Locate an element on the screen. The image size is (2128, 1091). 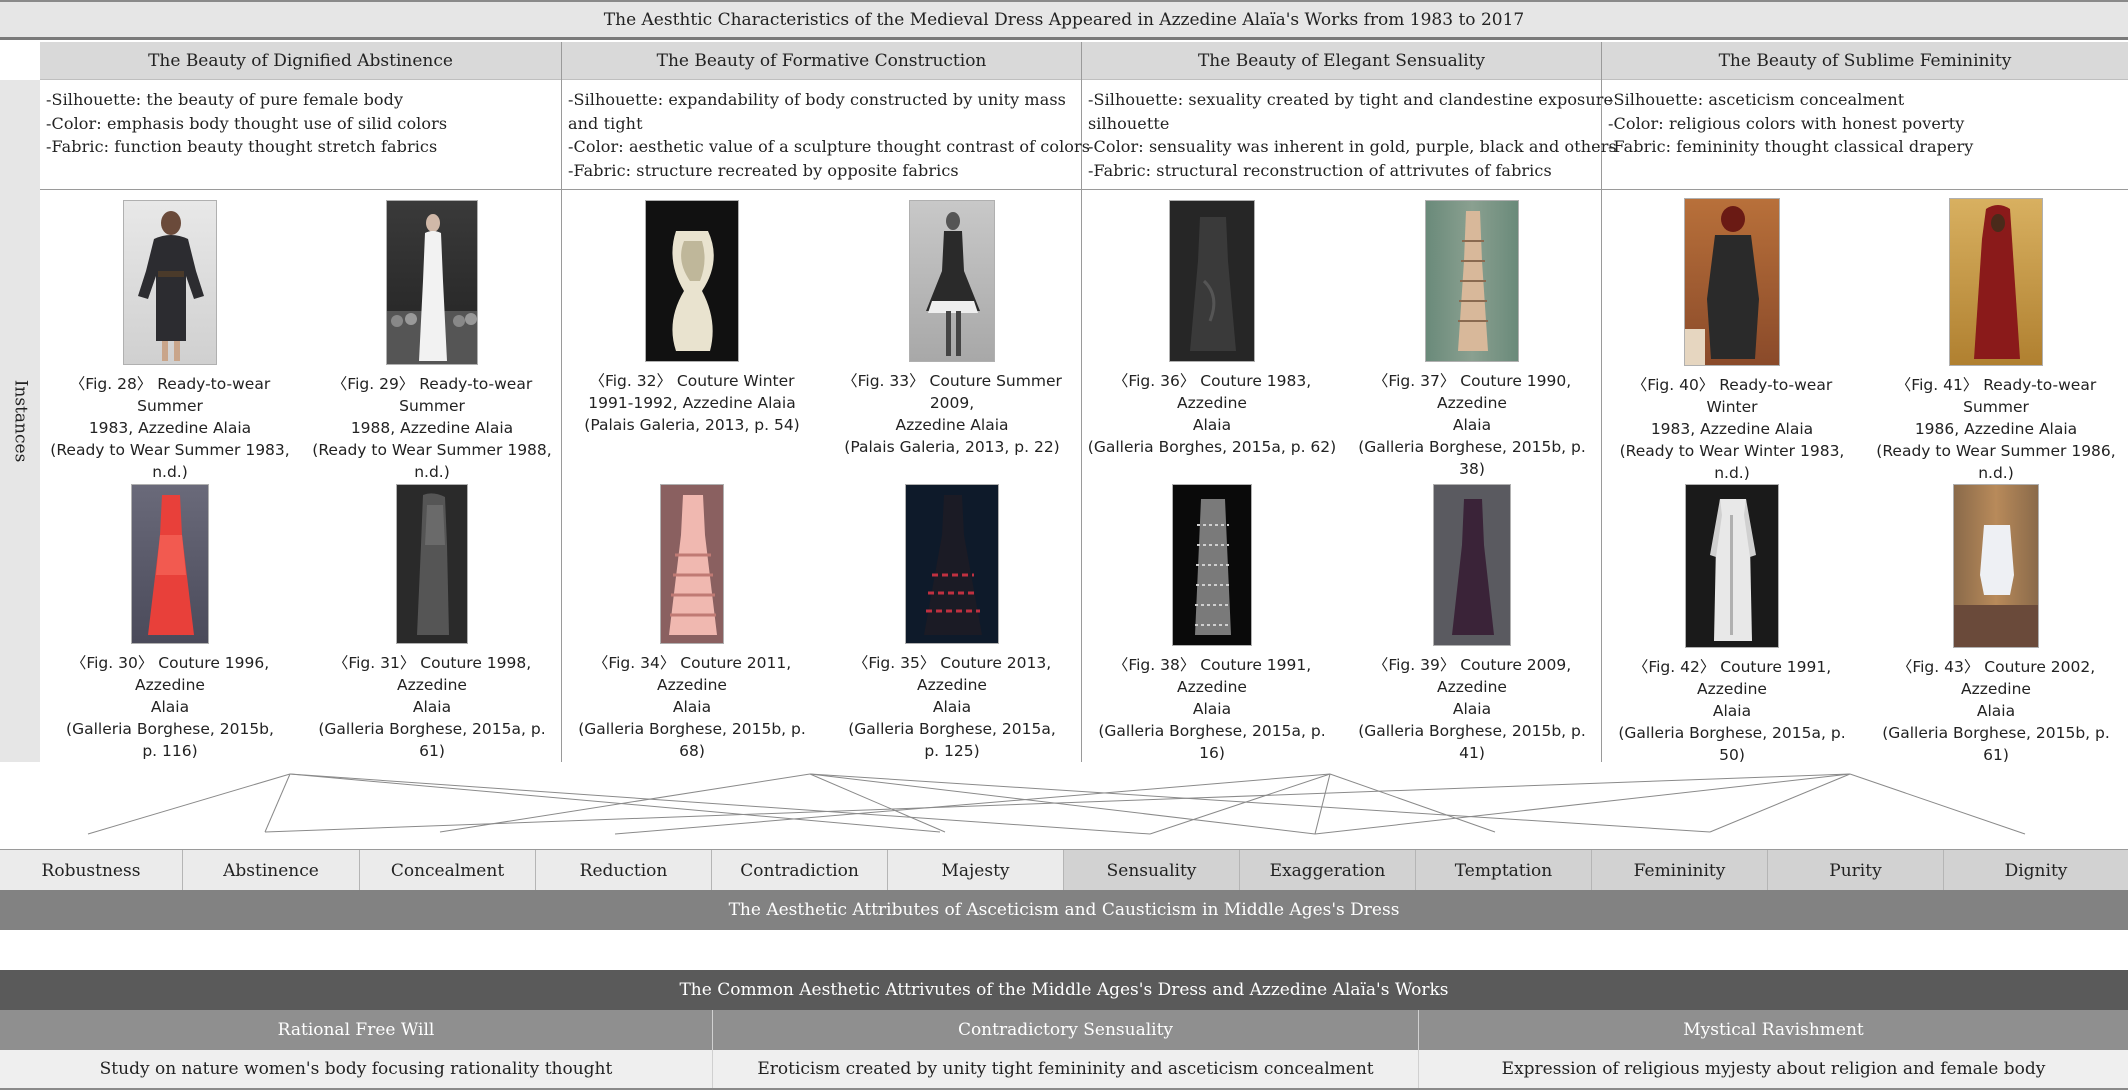
instances-label-text: Instances is located at coordinates (20, 421).